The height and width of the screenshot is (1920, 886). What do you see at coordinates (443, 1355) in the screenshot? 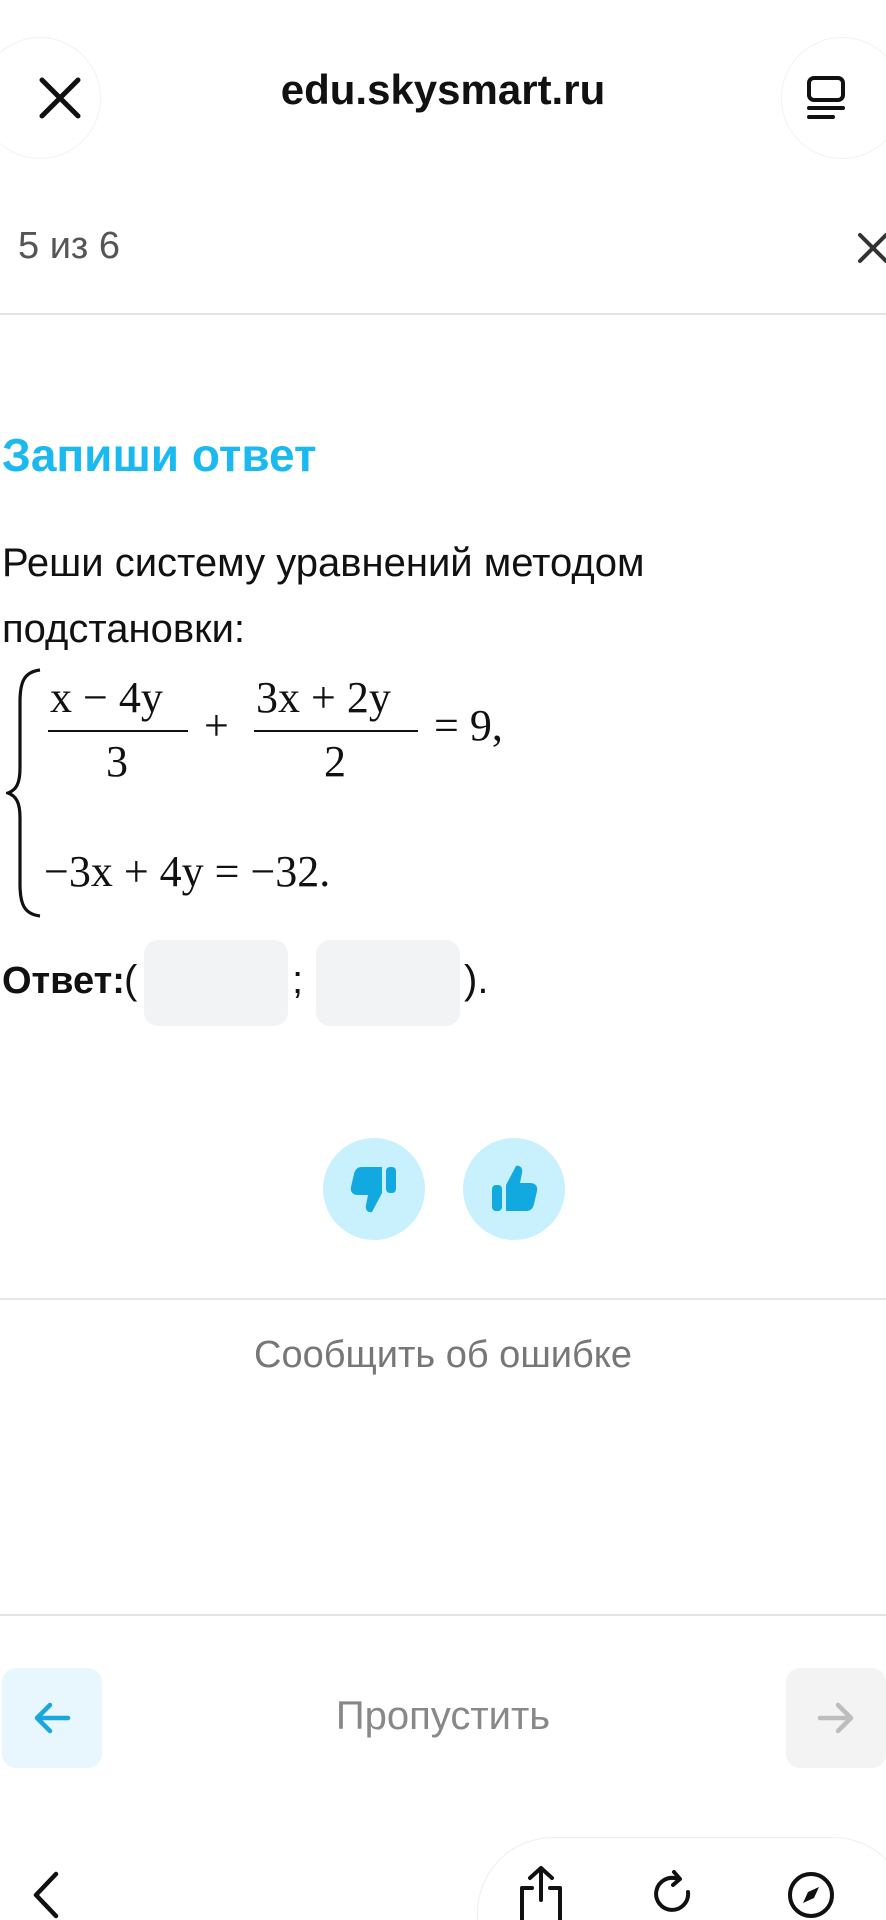
I see `report-error-link: Сообщить об ошибке` at bounding box center [443, 1355].